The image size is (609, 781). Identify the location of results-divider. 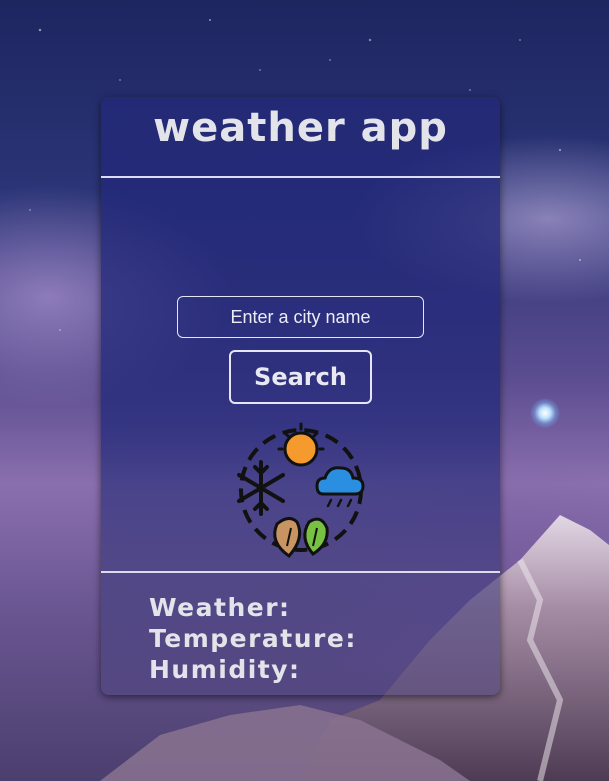
(300, 572).